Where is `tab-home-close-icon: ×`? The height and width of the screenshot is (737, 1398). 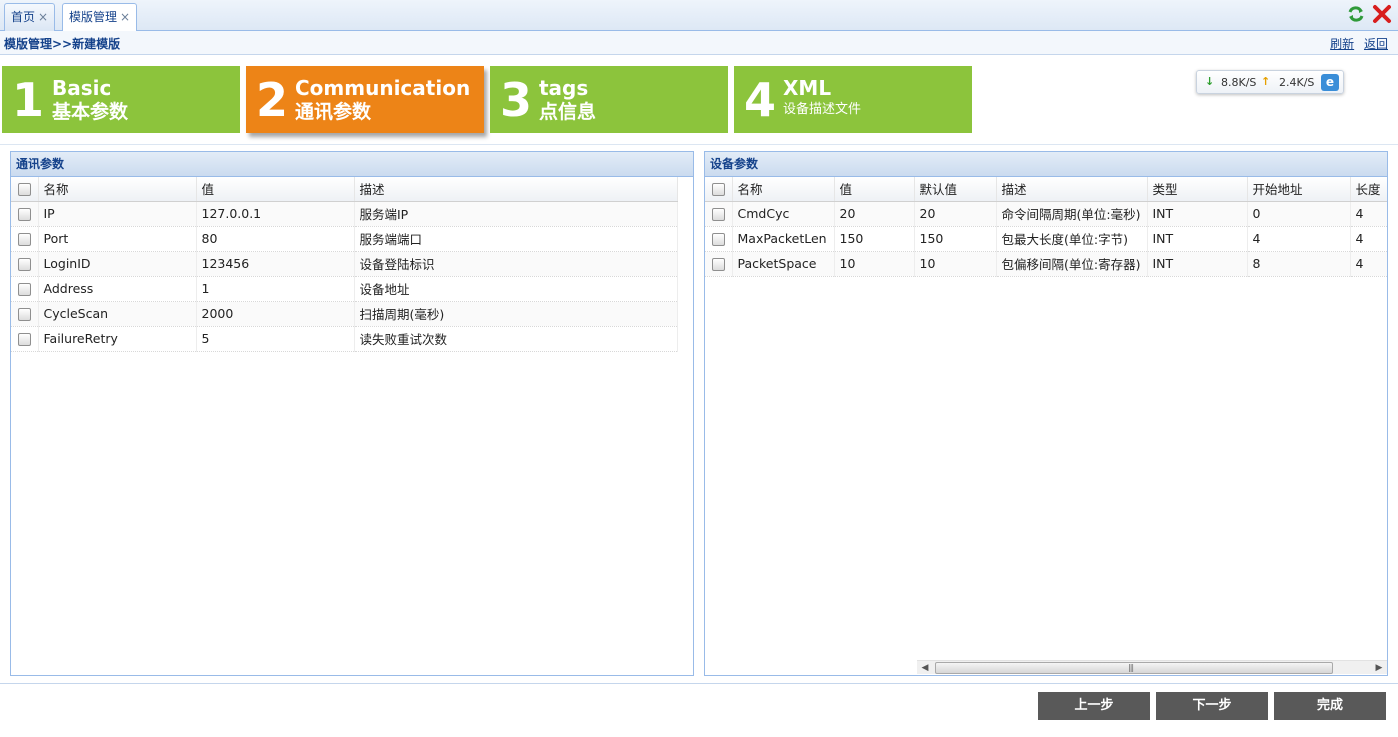 tab-home-close-icon: × is located at coordinates (43, 17).